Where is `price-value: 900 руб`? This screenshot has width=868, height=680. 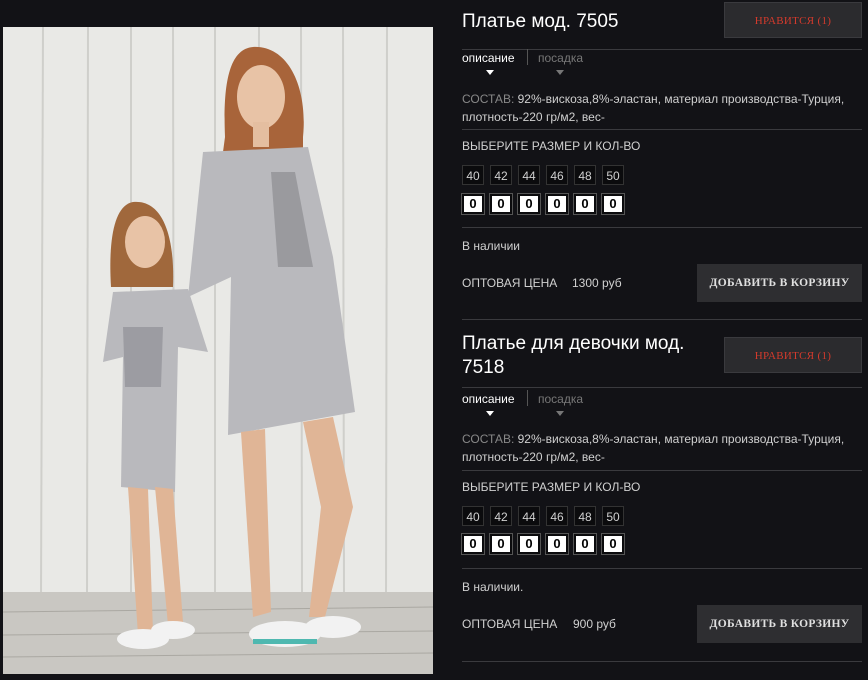
price-value: 900 руб is located at coordinates (594, 624).